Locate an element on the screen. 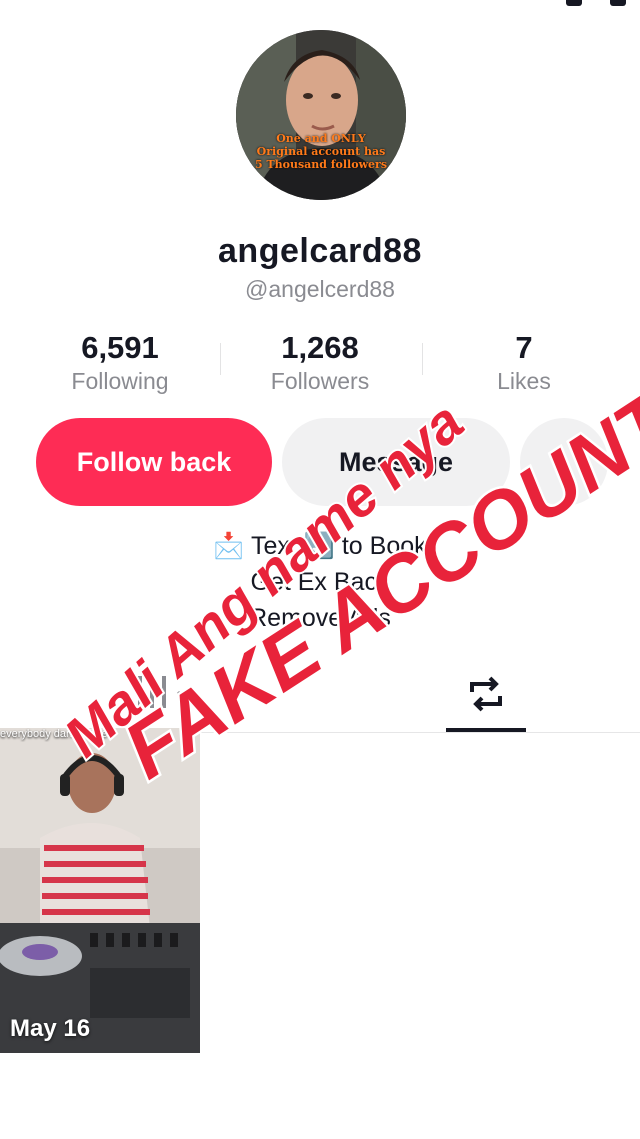 Image resolution: width=640 pixels, height=1139 pixels. video-date: May 16 is located at coordinates (50, 1028).